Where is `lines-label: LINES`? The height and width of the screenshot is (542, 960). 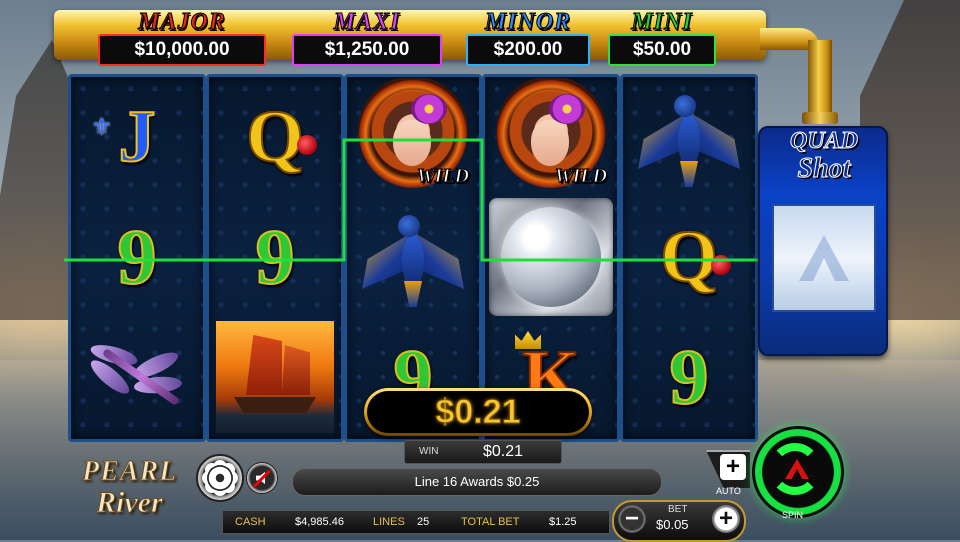 lines-label: LINES is located at coordinates (389, 522).